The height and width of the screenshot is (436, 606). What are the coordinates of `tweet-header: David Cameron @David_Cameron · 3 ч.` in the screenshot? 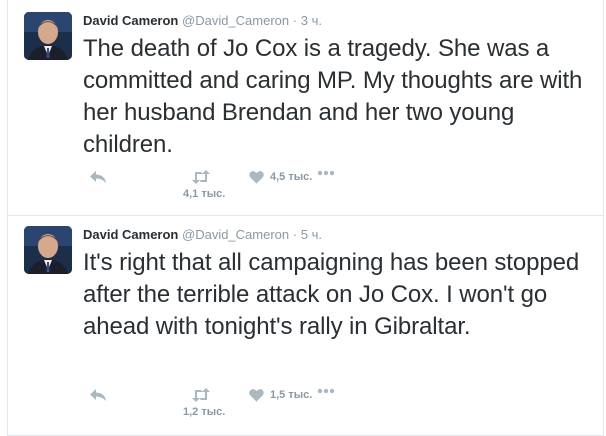 It's located at (202, 21).